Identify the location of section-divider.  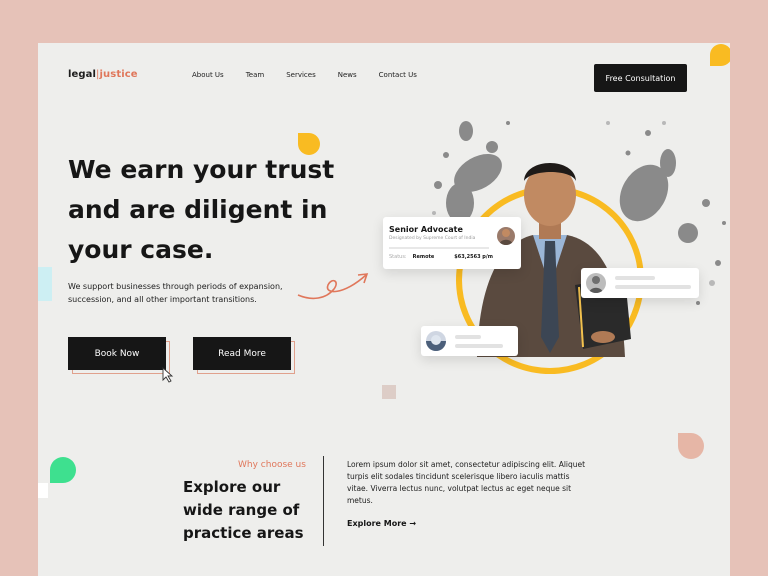
(323, 501).